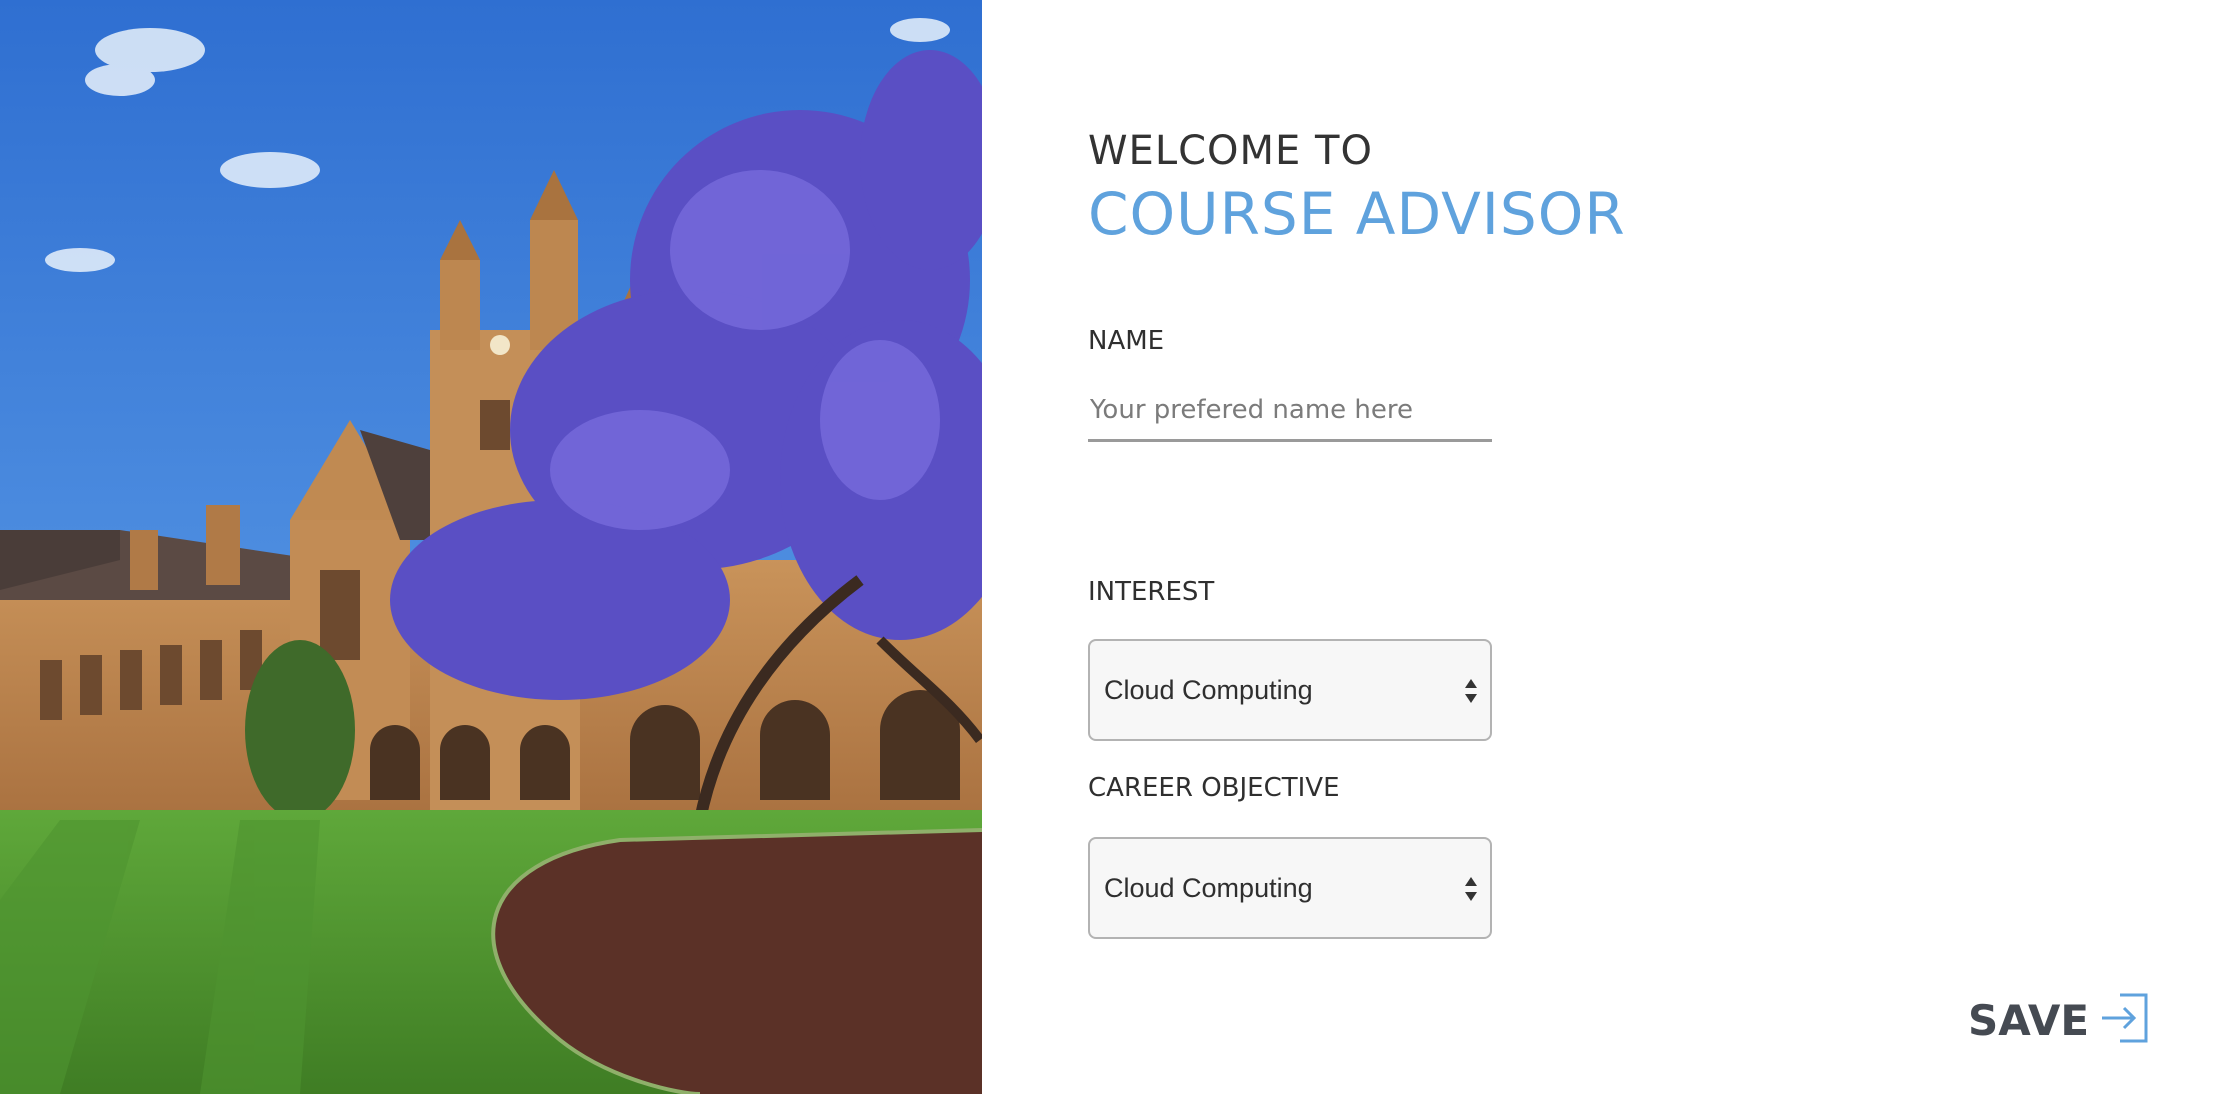 The height and width of the screenshot is (1094, 2226). Describe the element at coordinates (1208, 690) in the screenshot. I see `interest-select-value: Cloud Computing` at that location.